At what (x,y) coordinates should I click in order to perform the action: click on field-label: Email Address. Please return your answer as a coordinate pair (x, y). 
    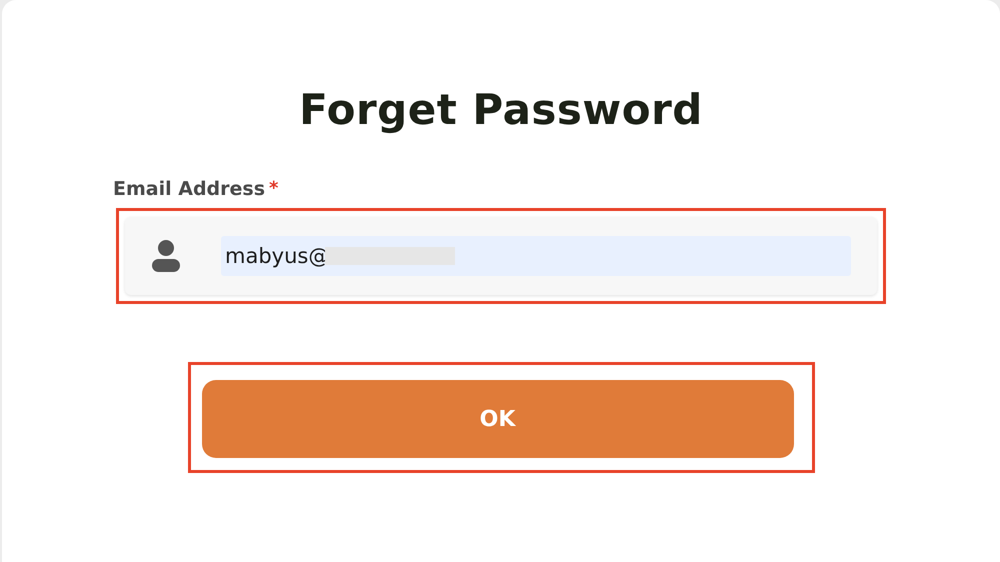
    Looking at the image, I should click on (189, 189).